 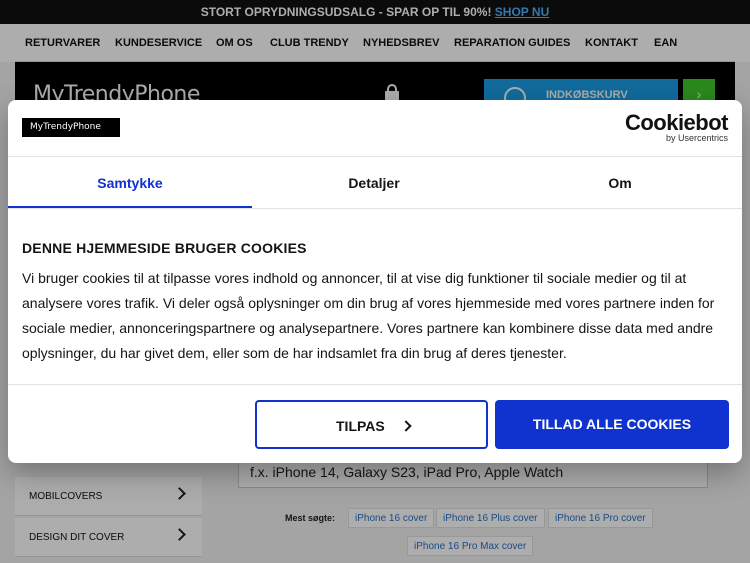 I want to click on tab-om: Om, so click(x=620, y=183).